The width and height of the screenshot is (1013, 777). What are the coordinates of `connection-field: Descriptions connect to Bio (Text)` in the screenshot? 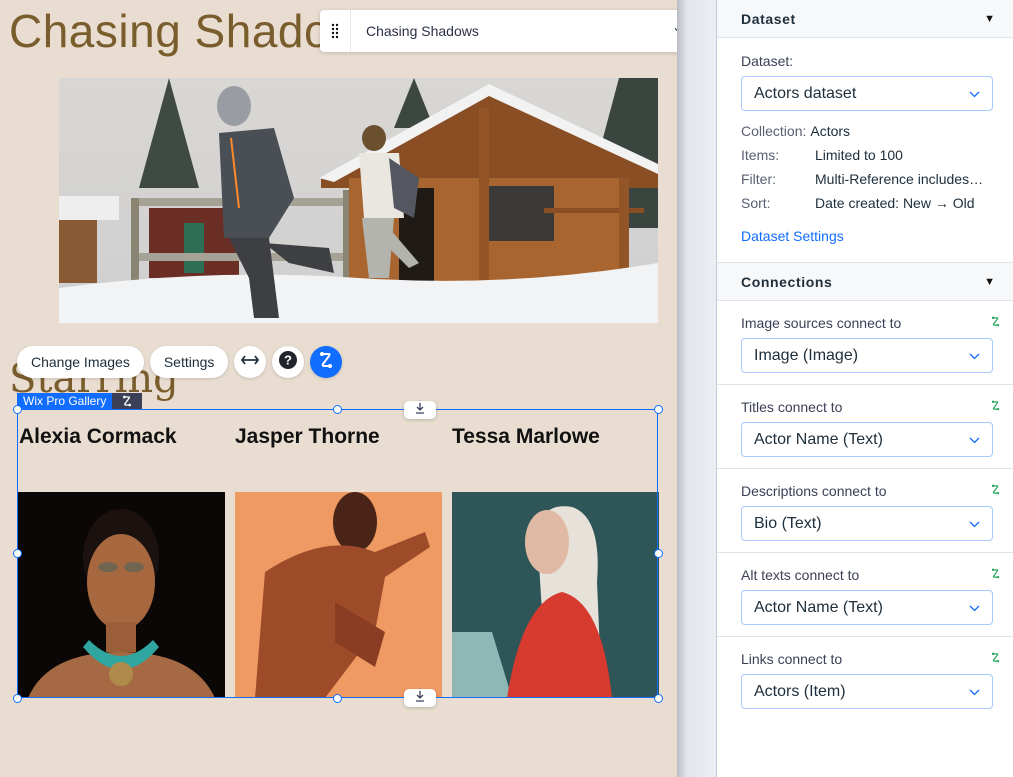 It's located at (865, 511).